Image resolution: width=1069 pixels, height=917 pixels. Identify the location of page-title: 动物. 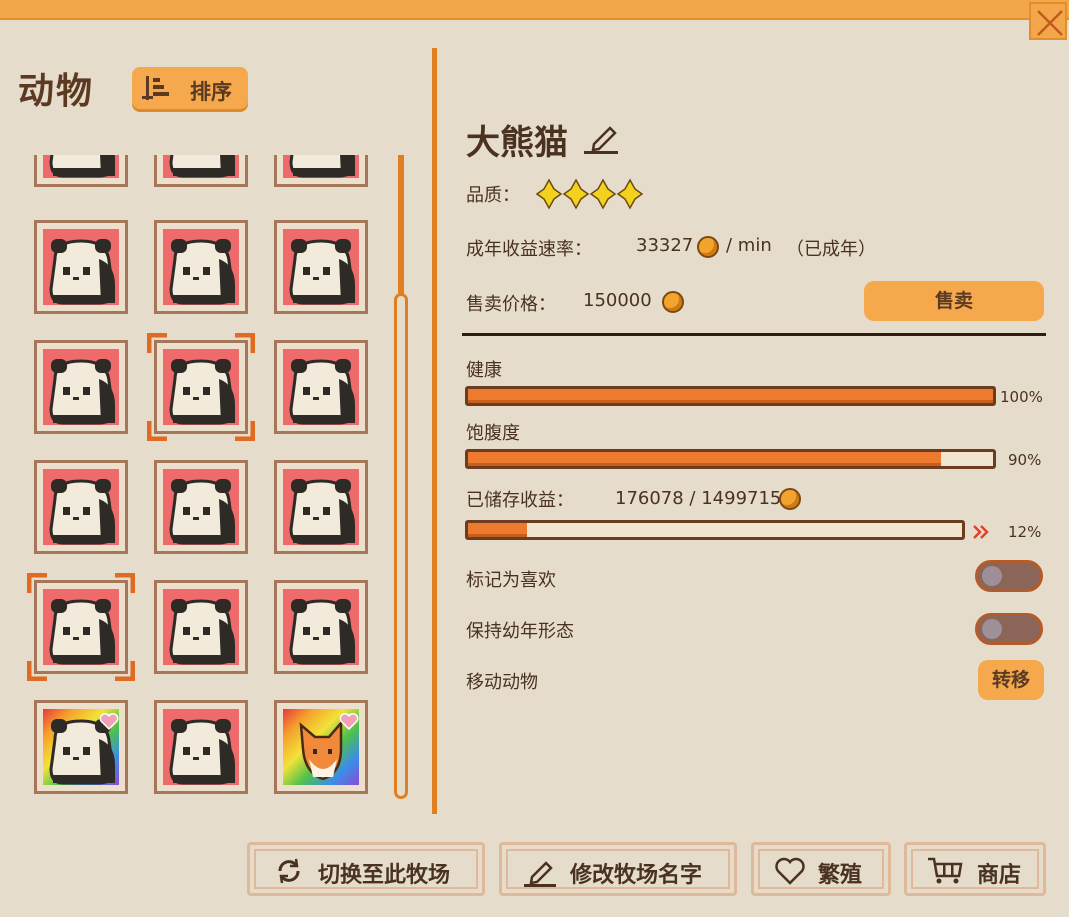
(56, 91).